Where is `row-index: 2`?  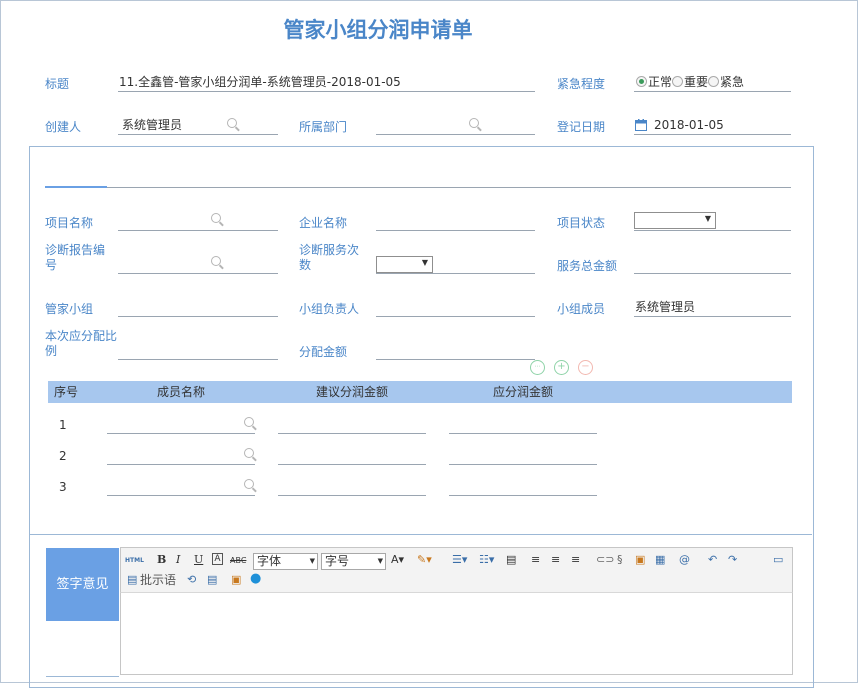 row-index: 2 is located at coordinates (63, 456).